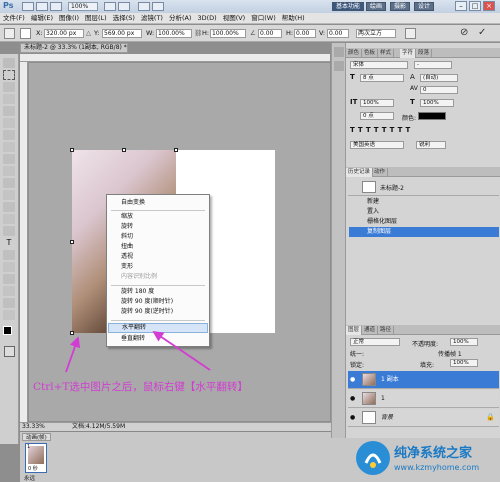 The width and height of the screenshot is (500, 482). Describe the element at coordinates (370, 53) in the screenshot. I see `tab-swatches: 色板` at that location.